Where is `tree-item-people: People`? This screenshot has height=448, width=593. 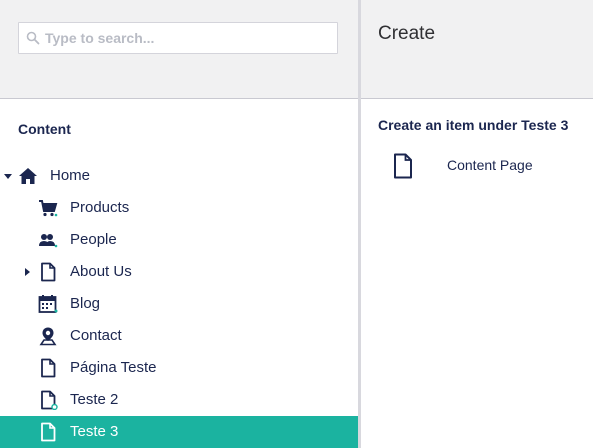
tree-item-people: People is located at coordinates (179, 240).